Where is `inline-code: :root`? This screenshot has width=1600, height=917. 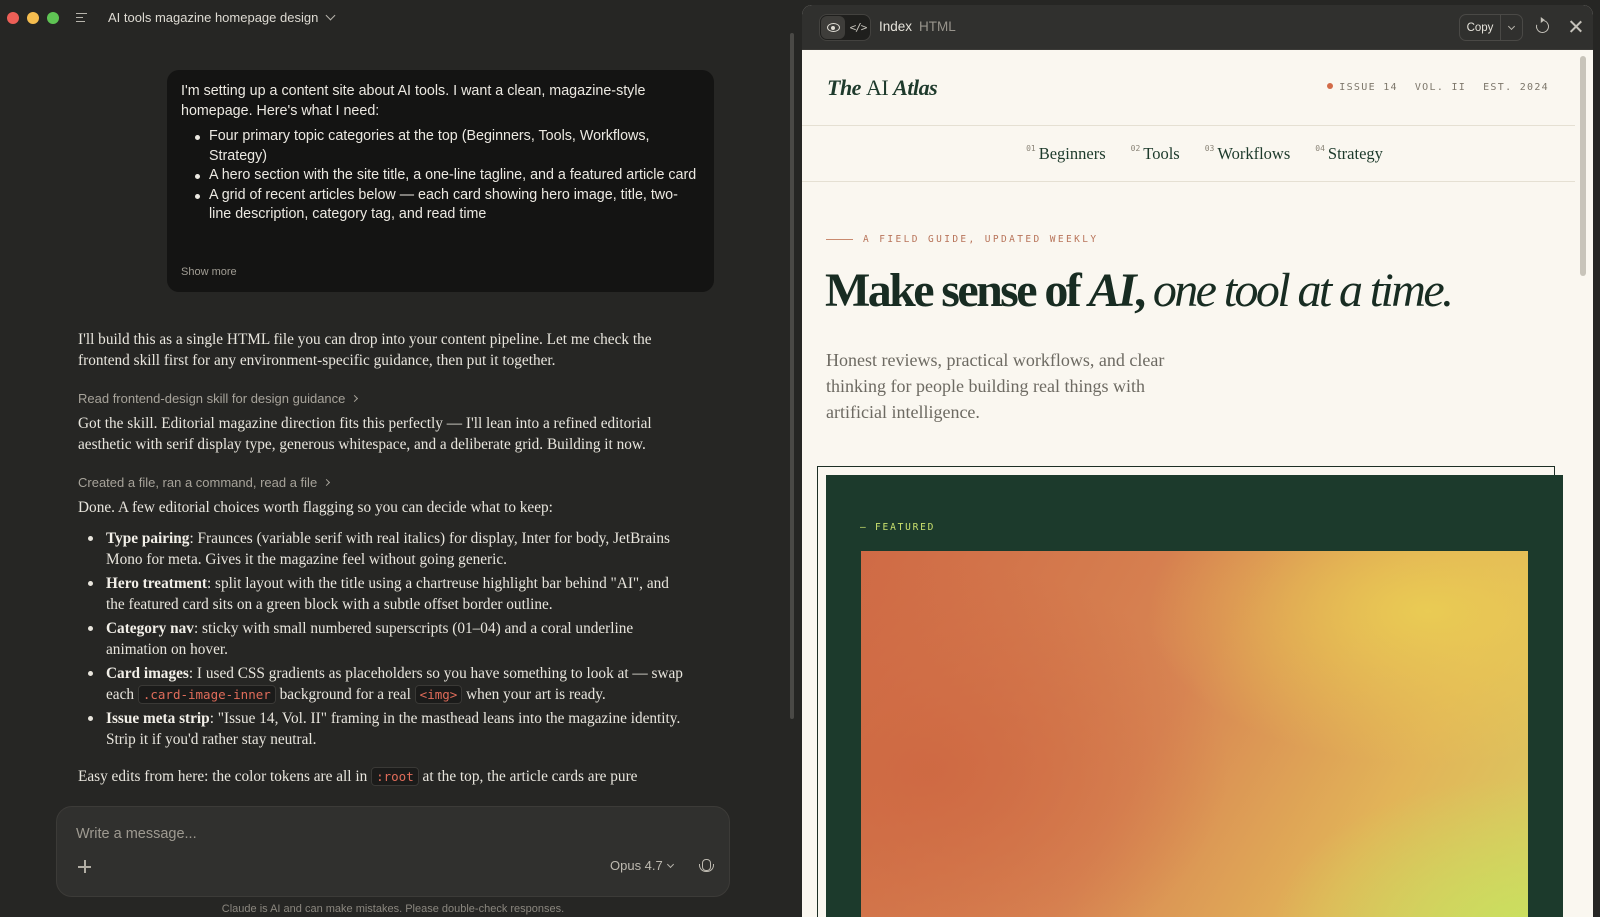
inline-code: :root is located at coordinates (395, 776).